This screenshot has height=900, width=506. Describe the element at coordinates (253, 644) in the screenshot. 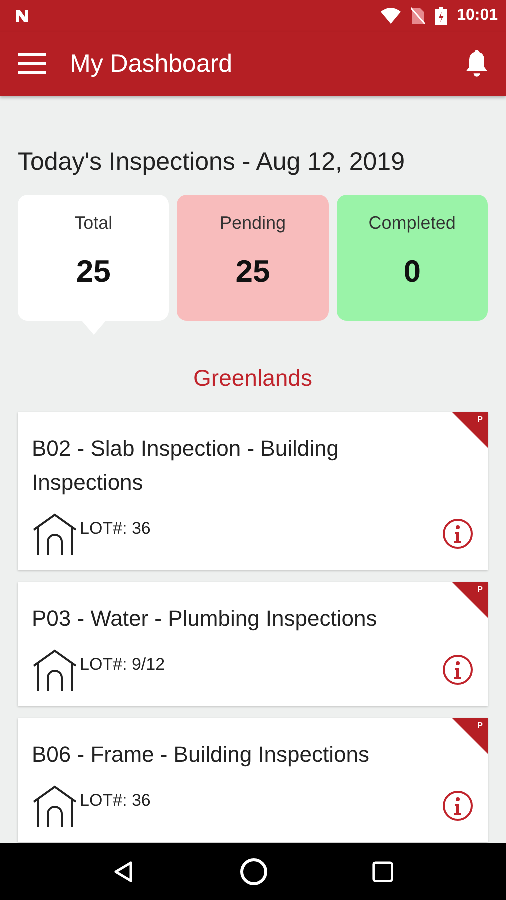

I see `inspection-card: P03 - Water - Plumbing Inspections LOT#: 9/12 P` at that location.